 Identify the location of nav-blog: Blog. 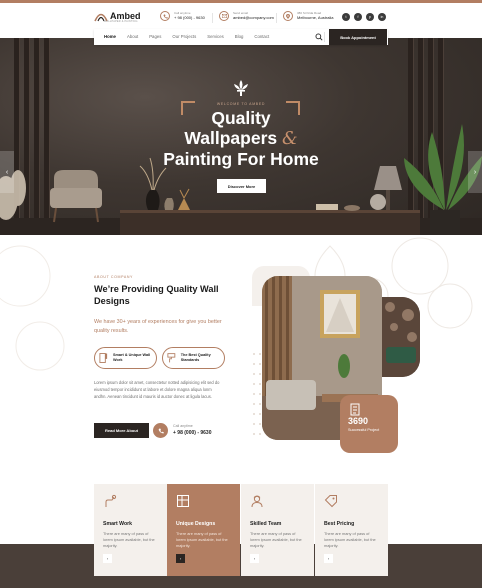
(239, 37).